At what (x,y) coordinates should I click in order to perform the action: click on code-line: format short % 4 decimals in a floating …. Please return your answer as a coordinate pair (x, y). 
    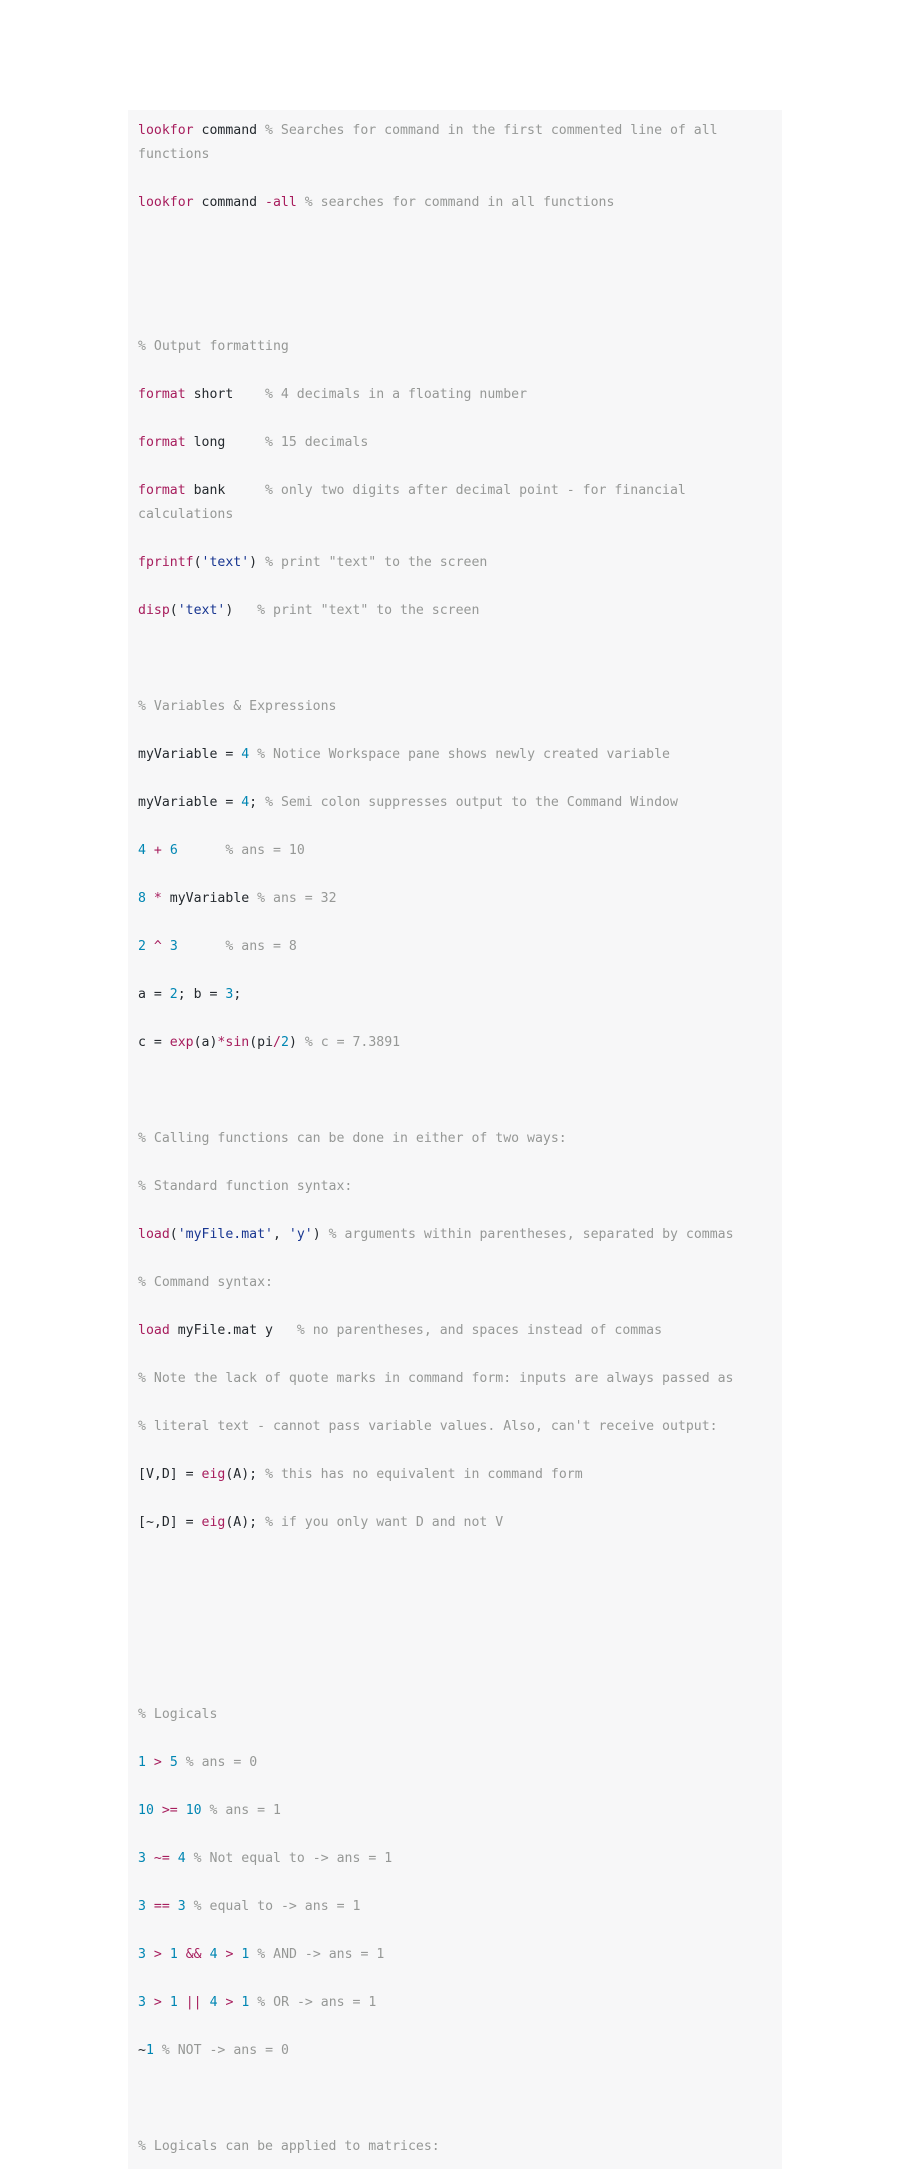
    Looking at the image, I should click on (455, 395).